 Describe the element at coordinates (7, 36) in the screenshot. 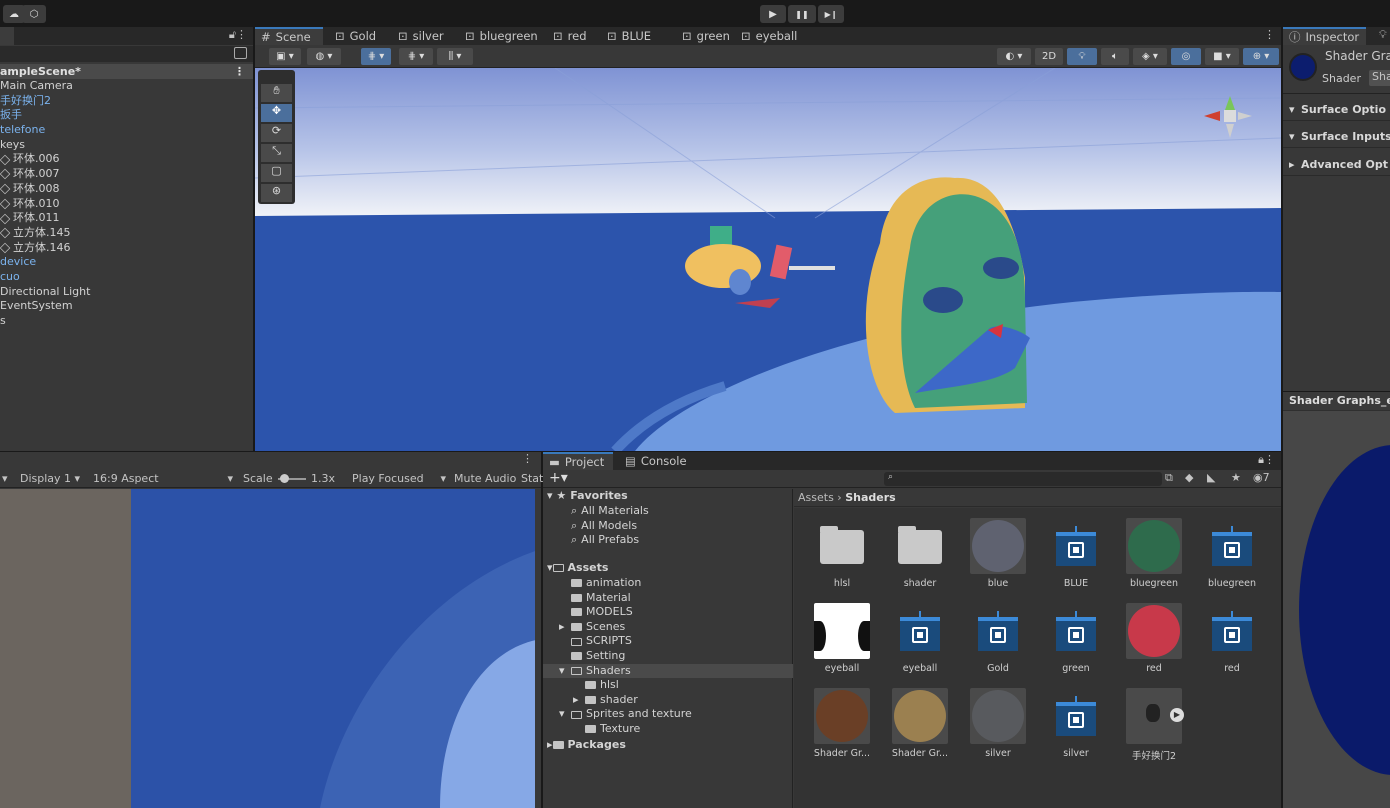

I see `hierarchy-tab` at that location.